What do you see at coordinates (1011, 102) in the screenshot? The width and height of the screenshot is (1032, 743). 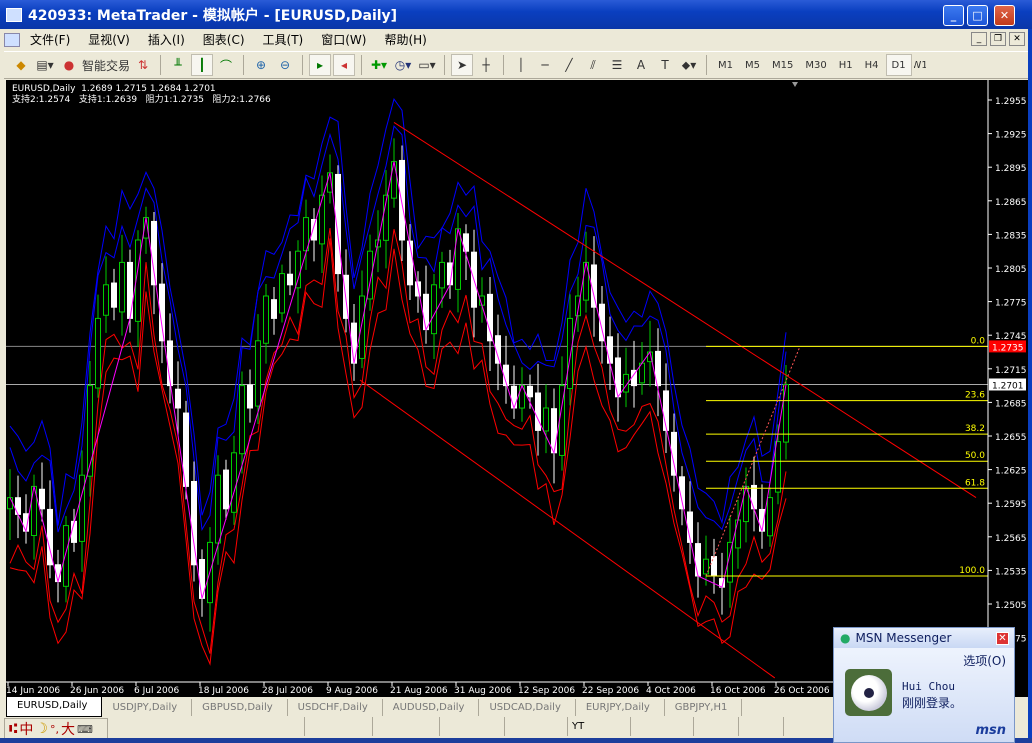 I see `price-tick-label: 1.2955` at bounding box center [1011, 102].